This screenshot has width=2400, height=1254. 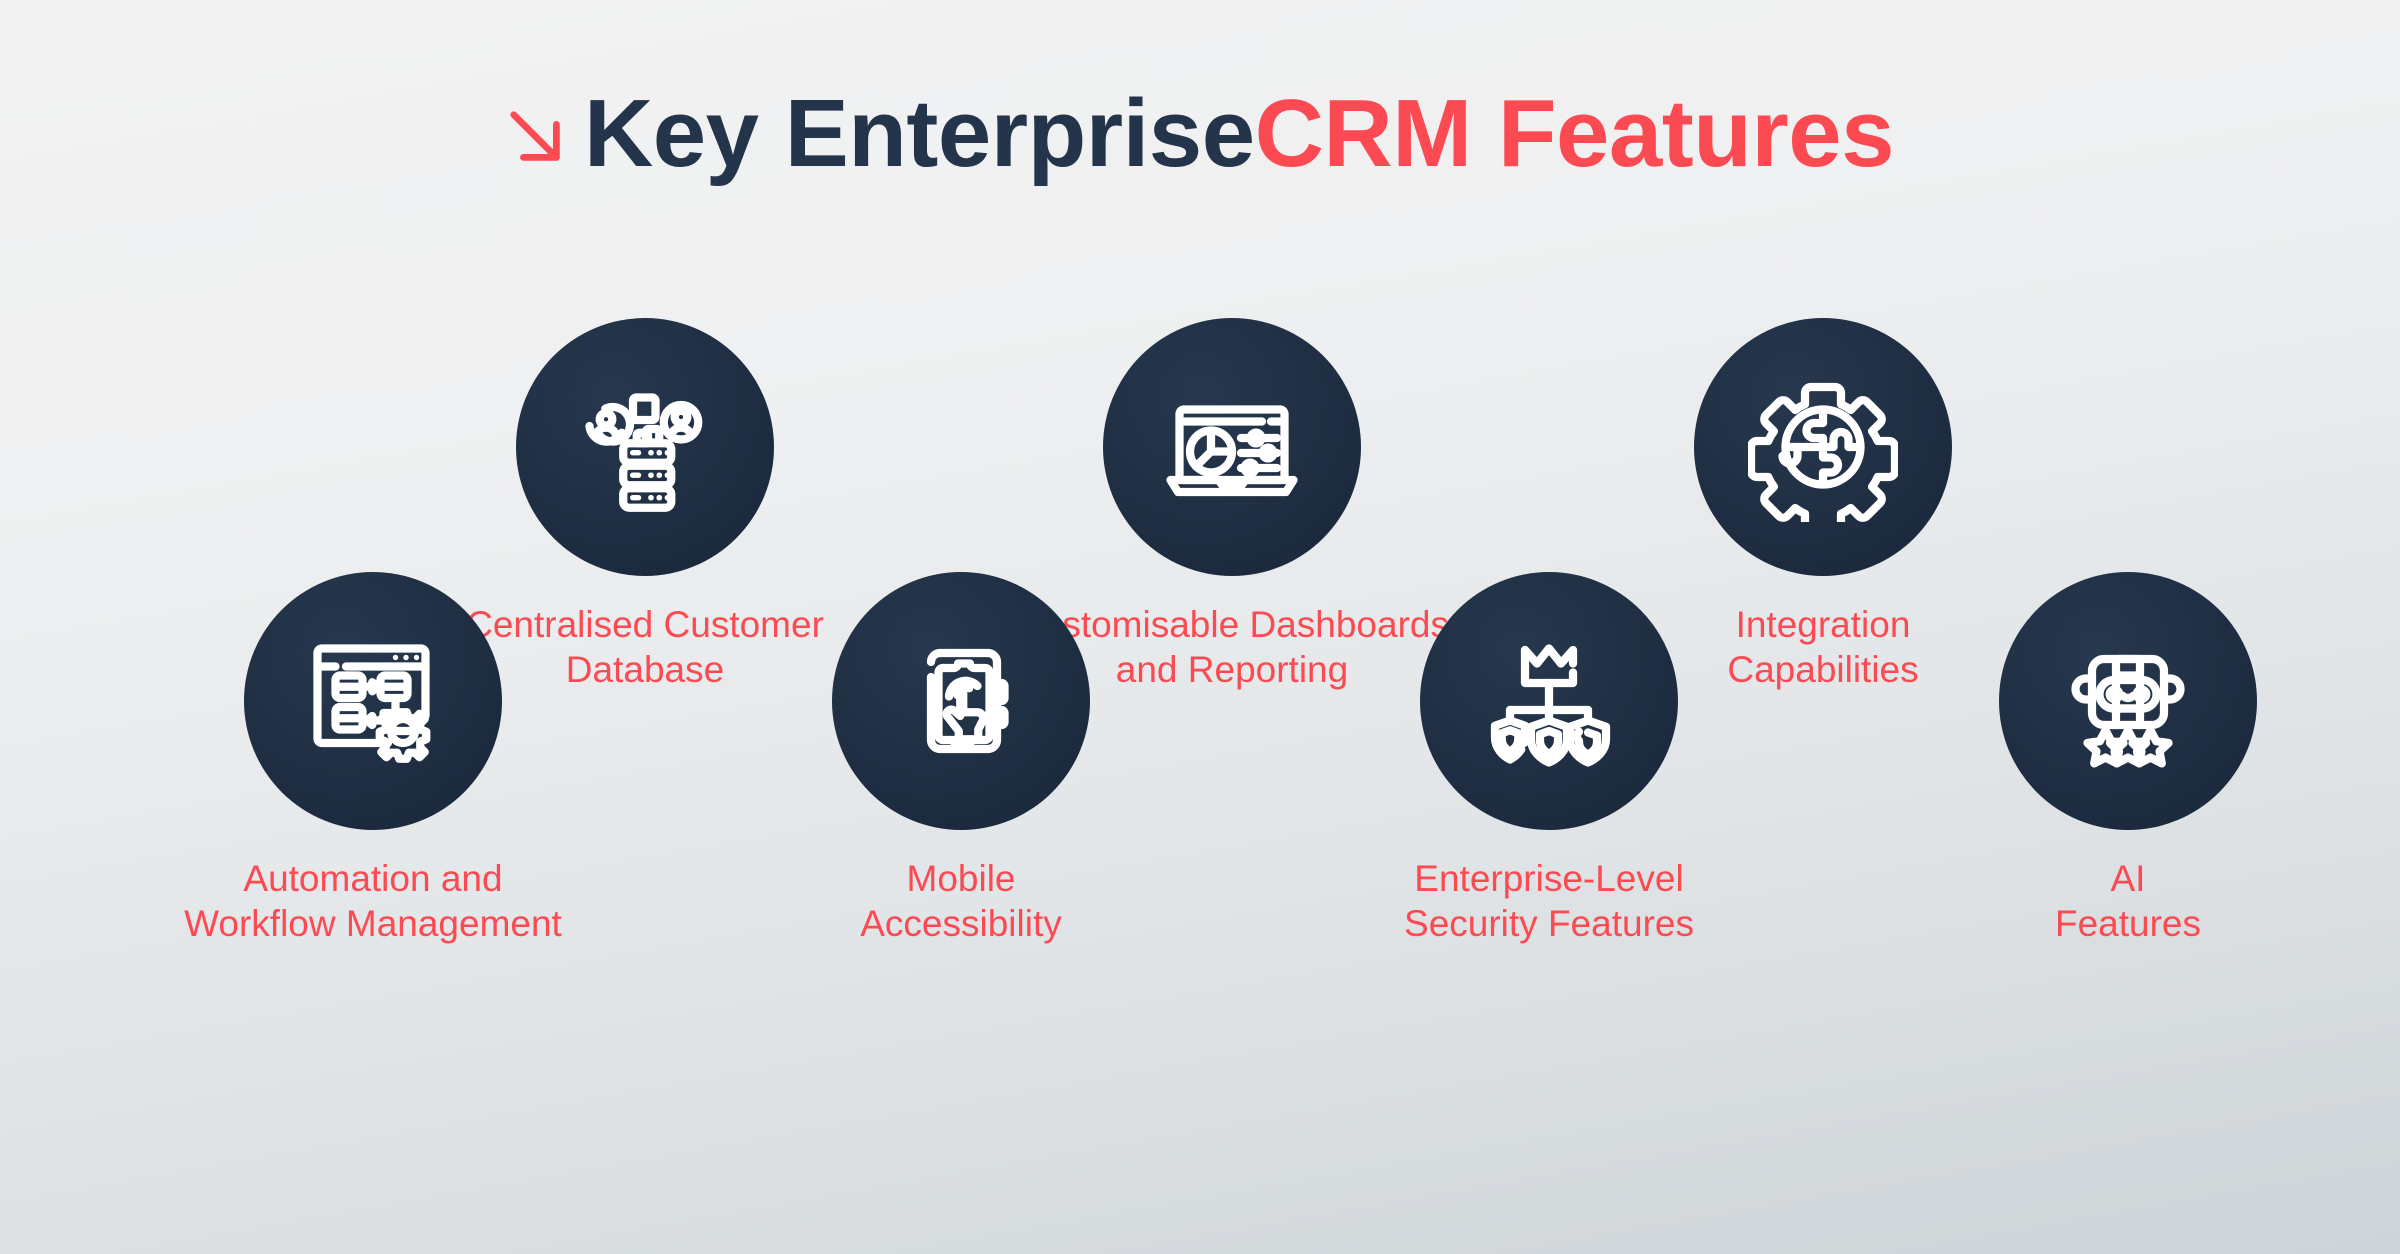 I want to click on feature-item-automation-and-workflow-management: Automation and Workflow Management, so click(x=373, y=759).